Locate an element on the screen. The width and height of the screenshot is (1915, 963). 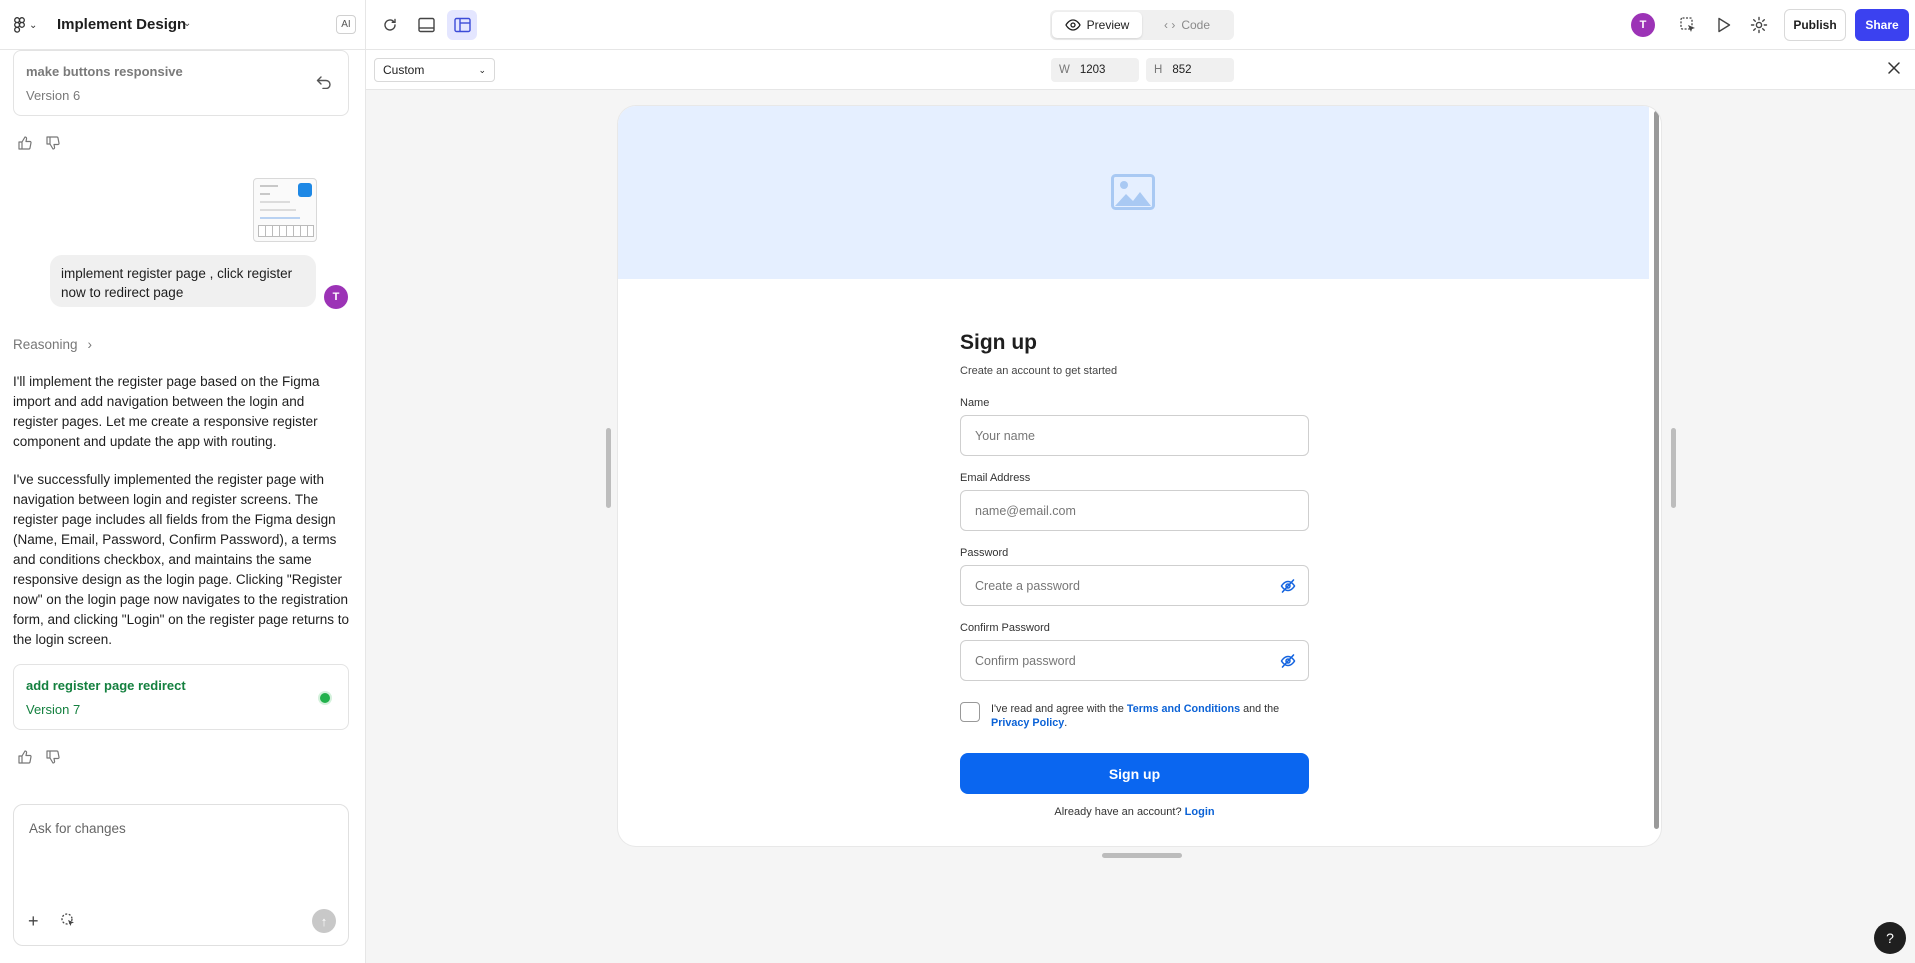
settings-button is located at coordinates (1759, 25).